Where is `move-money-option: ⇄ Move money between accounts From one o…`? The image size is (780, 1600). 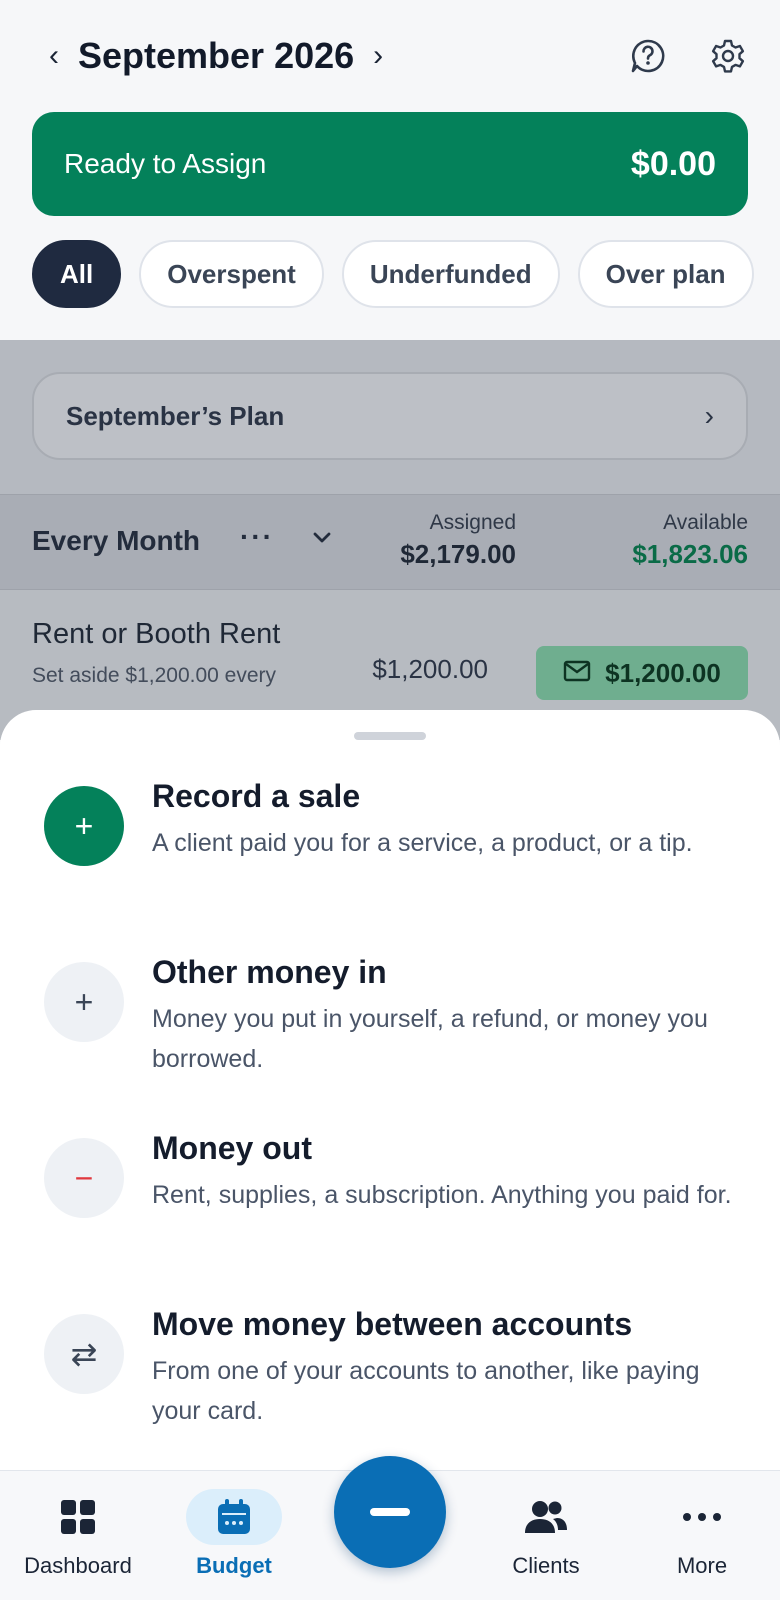 move-money-option: ⇄ Move money between accounts From one o… is located at coordinates (394, 1366).